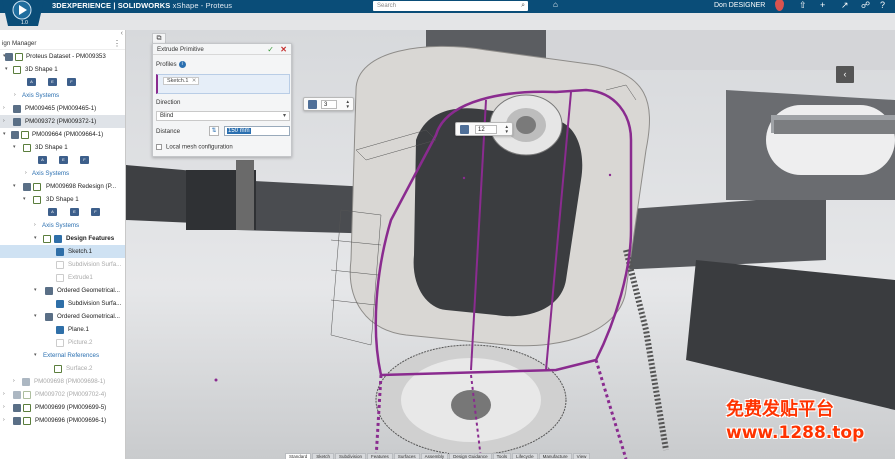 The image size is (895, 460). I want to click on share-icon: ⇧, so click(803, 5).